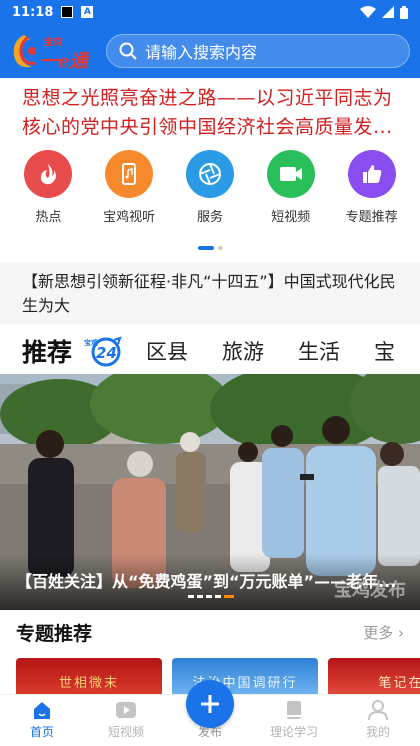 This screenshot has height=746, width=420. I want to click on search-bar: 请输入搜索内容, so click(258, 51).